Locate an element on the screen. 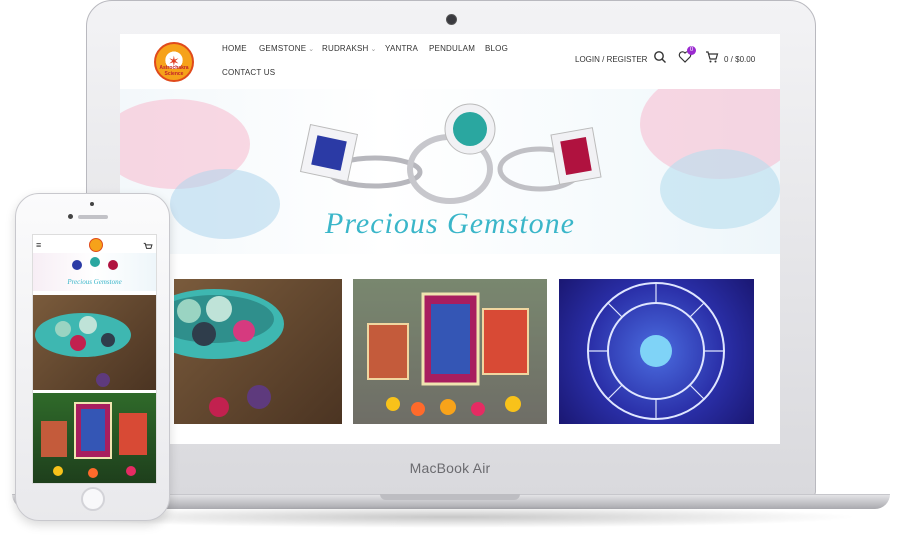 The height and width of the screenshot is (540, 900). nav-rudraksh: RUDRAKSH ⌄ is located at coordinates (349, 48).